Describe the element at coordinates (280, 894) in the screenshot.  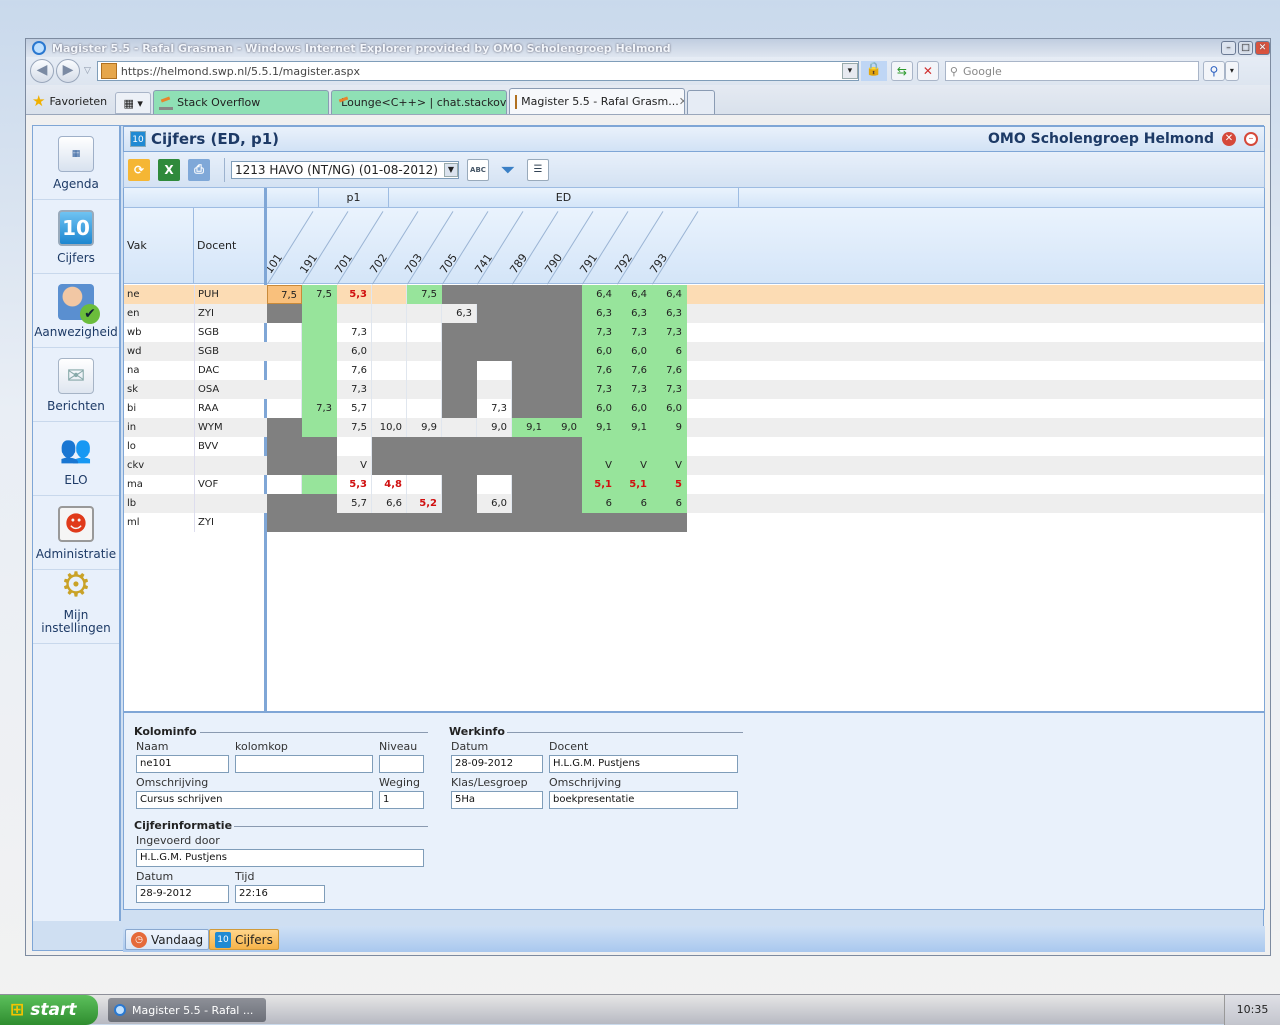
I see `tijd-field: 22:16` at that location.